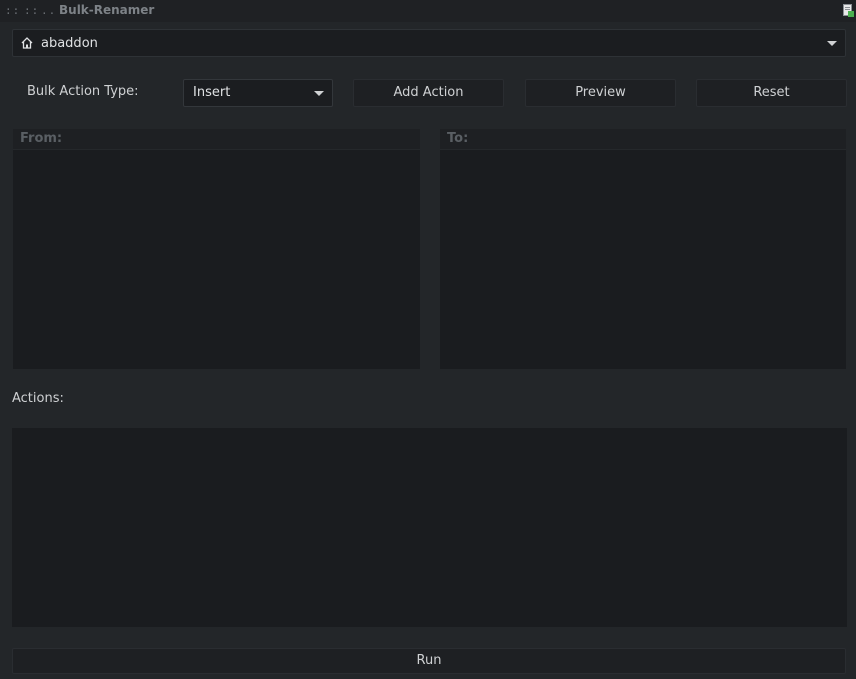  What do you see at coordinates (429, 43) in the screenshot?
I see `location-combo: abaddon` at bounding box center [429, 43].